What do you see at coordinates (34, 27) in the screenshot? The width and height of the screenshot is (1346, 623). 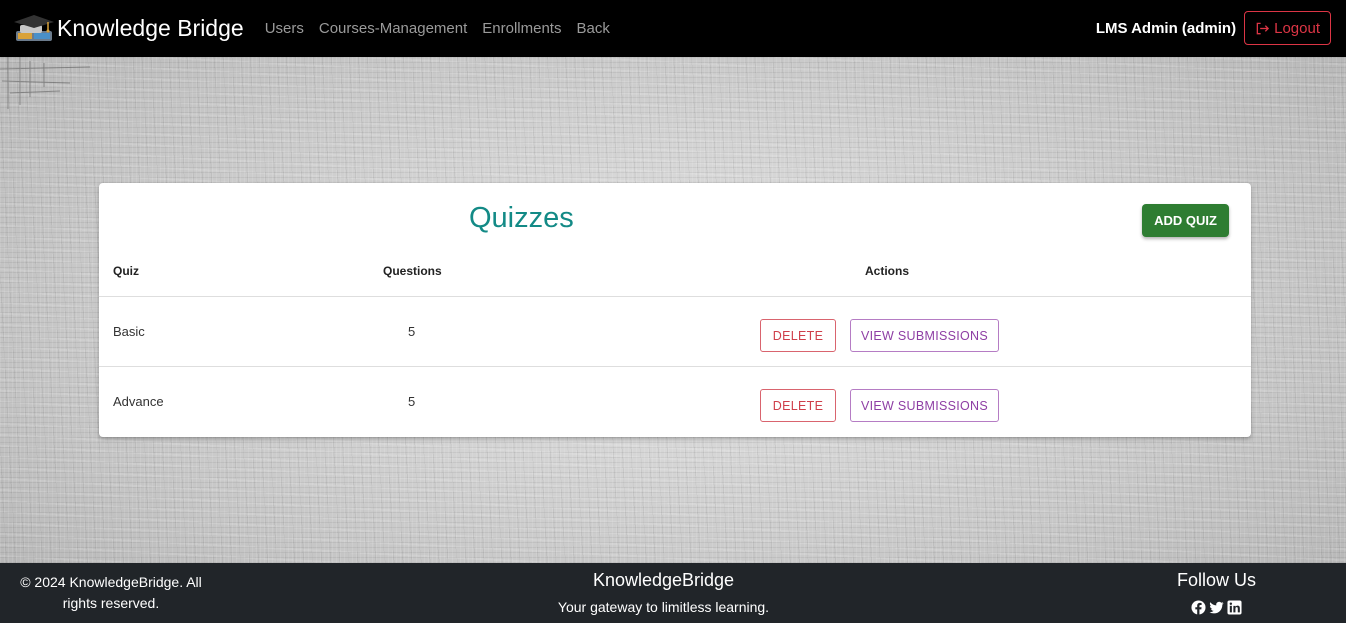 I see `graduation-cap-logo-icon` at bounding box center [34, 27].